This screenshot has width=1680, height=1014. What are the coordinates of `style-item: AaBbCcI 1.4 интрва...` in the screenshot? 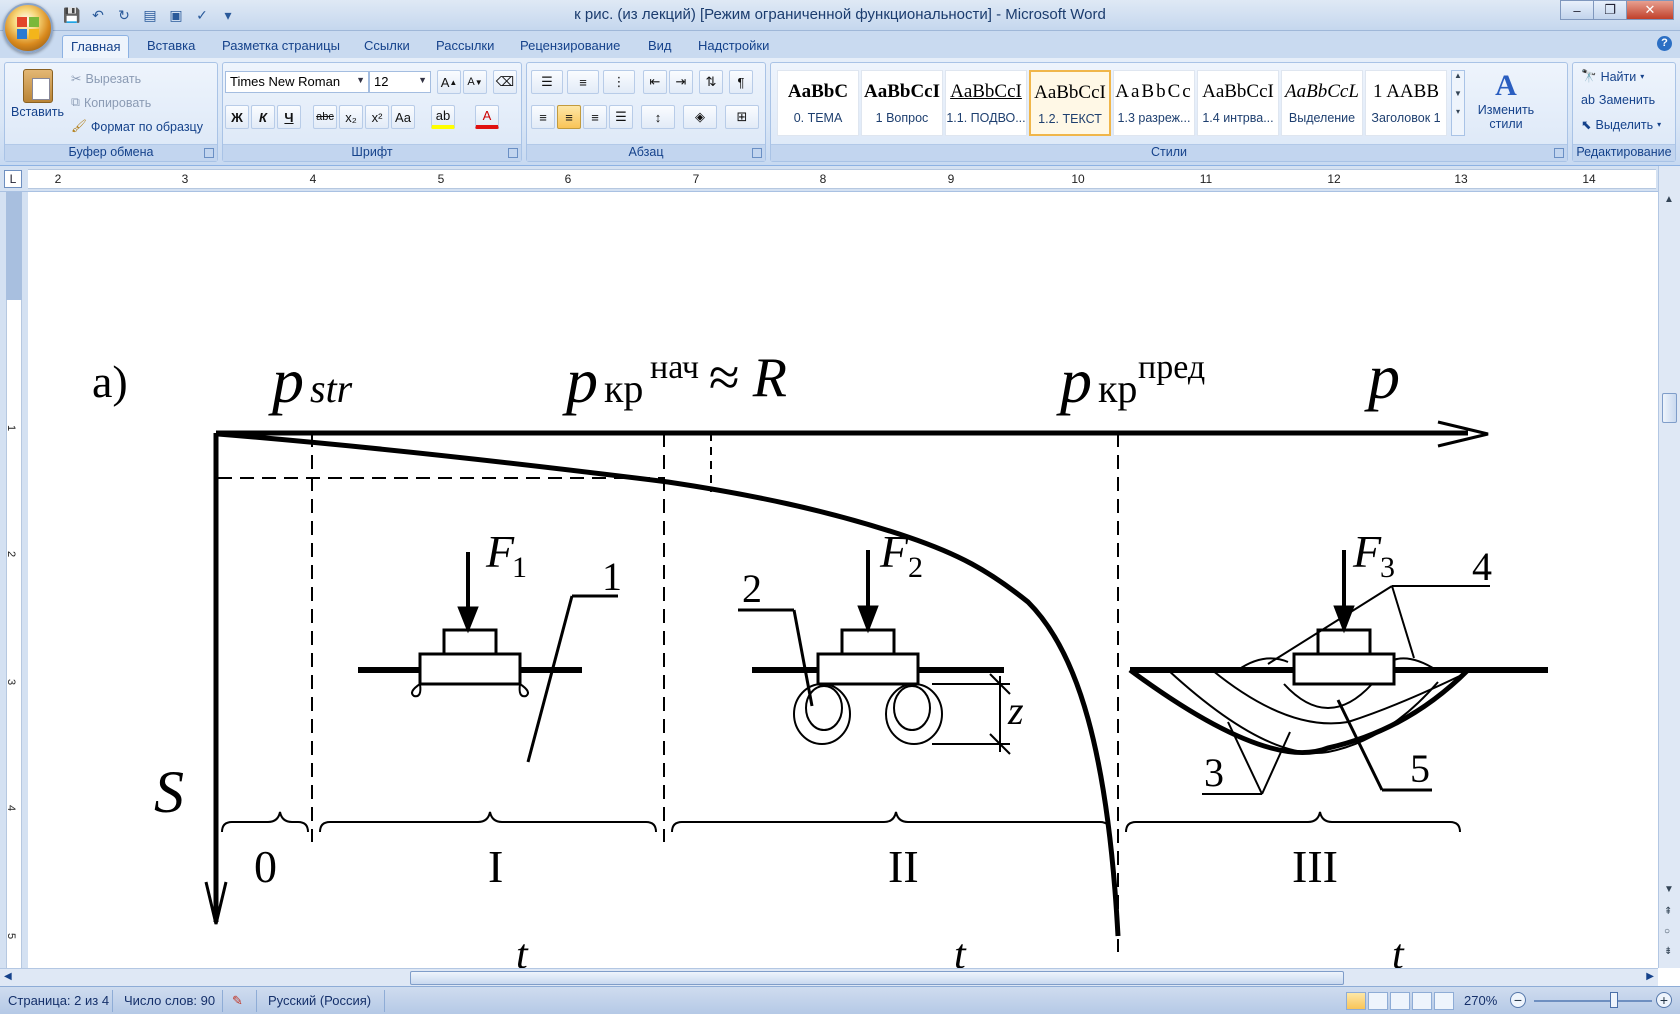 It's located at (1238, 103).